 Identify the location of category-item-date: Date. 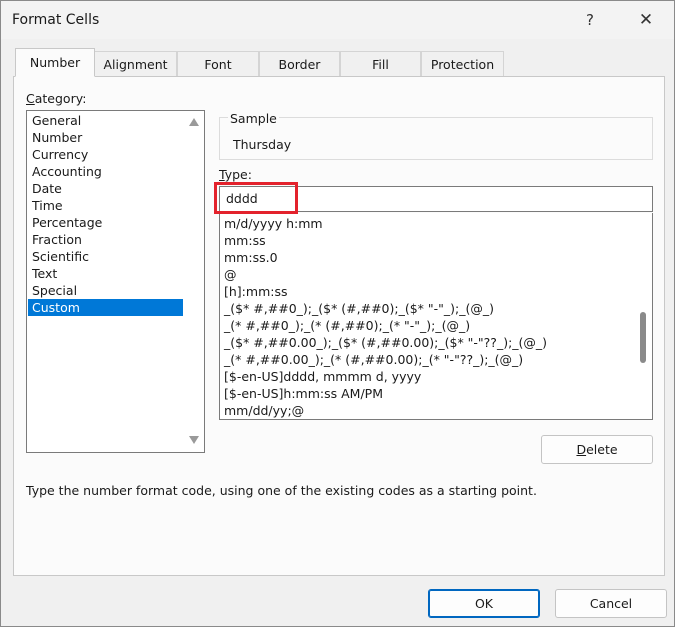
(105, 188).